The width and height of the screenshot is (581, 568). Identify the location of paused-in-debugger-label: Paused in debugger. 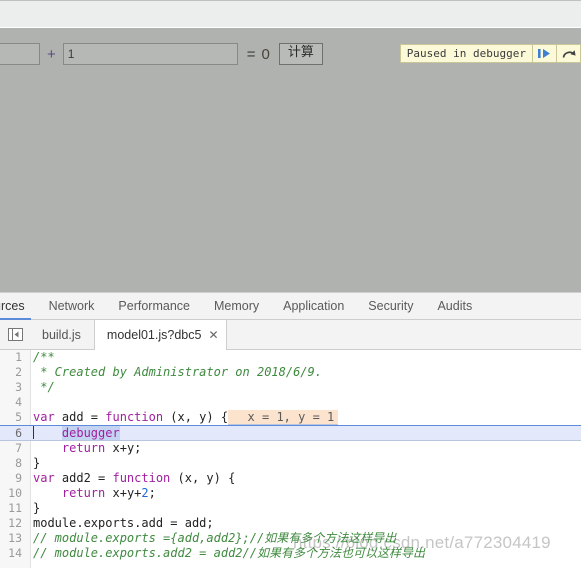
(466, 53).